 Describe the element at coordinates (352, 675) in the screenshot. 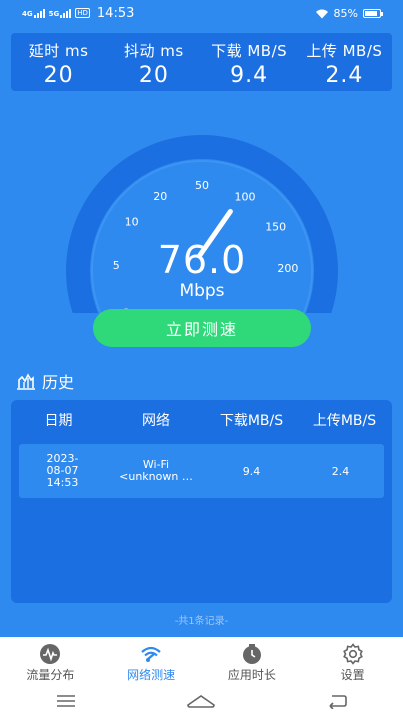

I see `nav-label: 设置` at that location.